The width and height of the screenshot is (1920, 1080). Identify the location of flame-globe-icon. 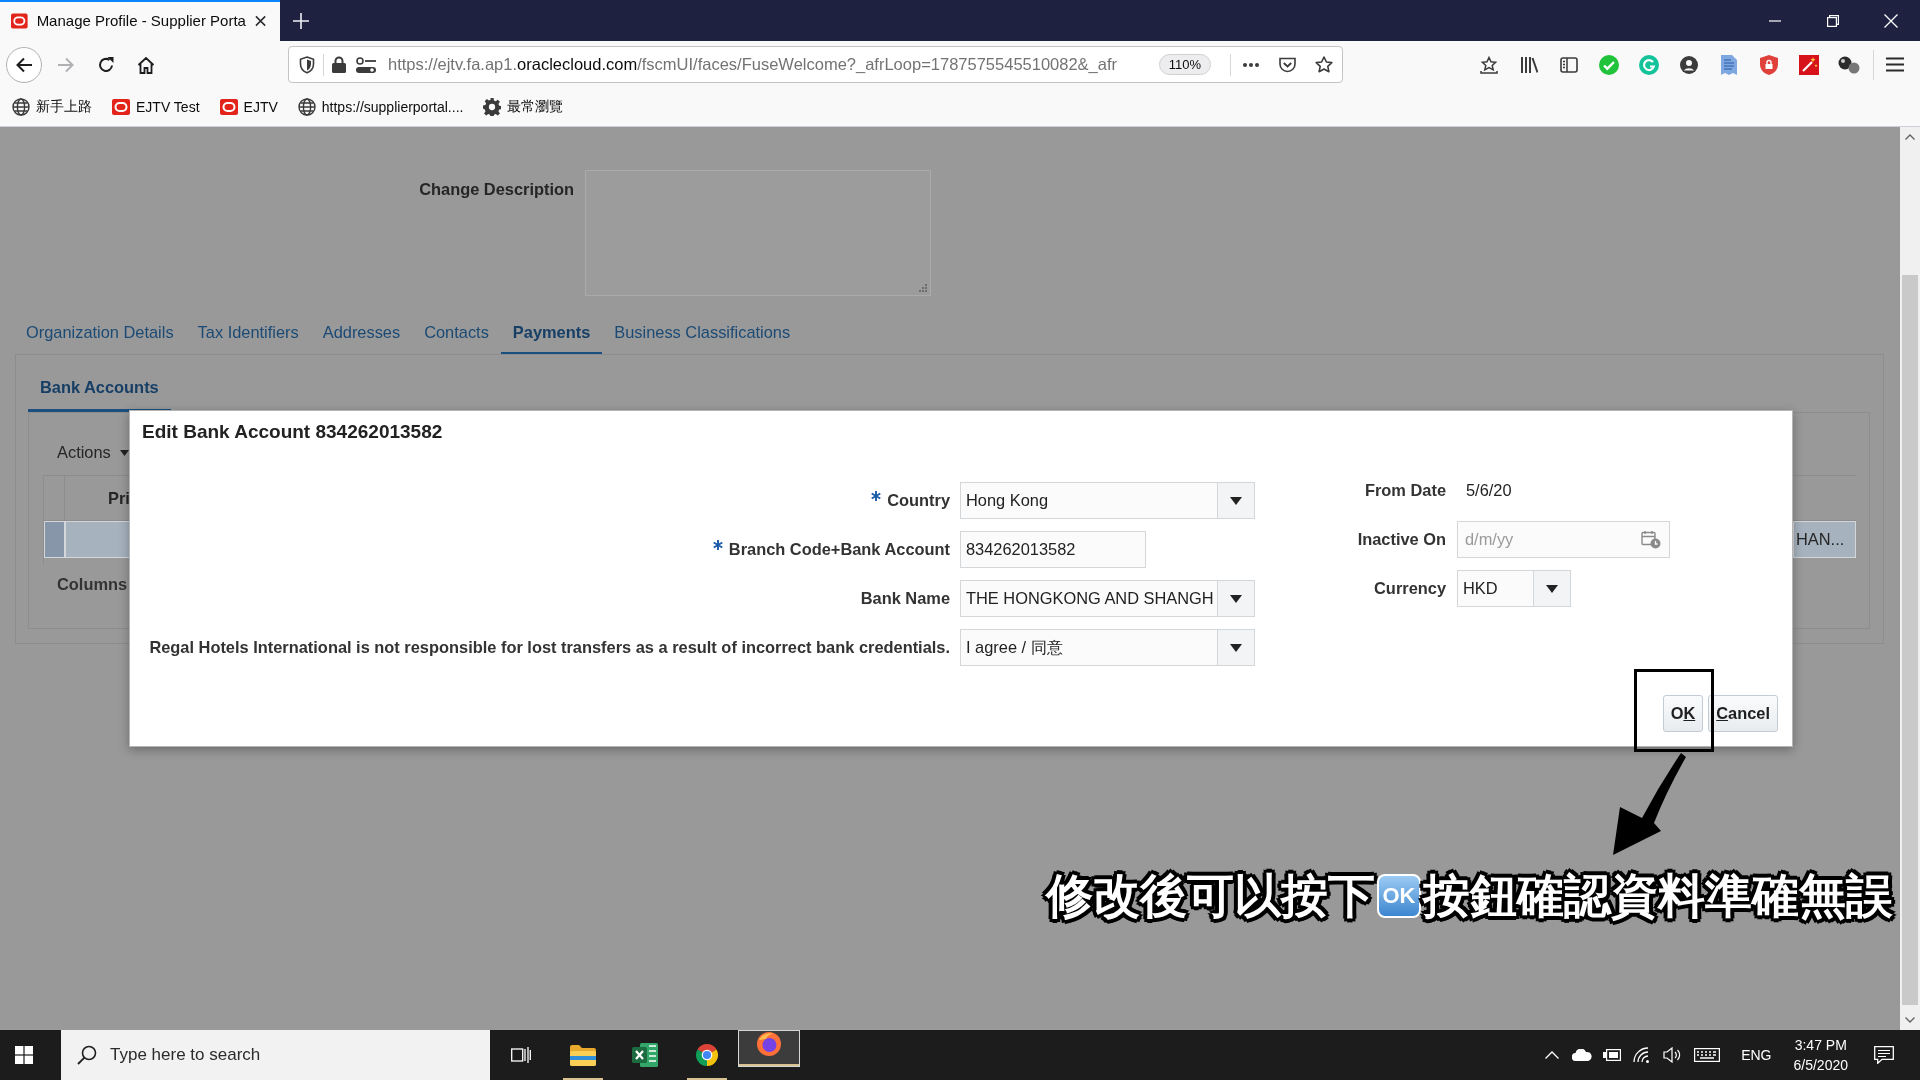
(769, 1044).